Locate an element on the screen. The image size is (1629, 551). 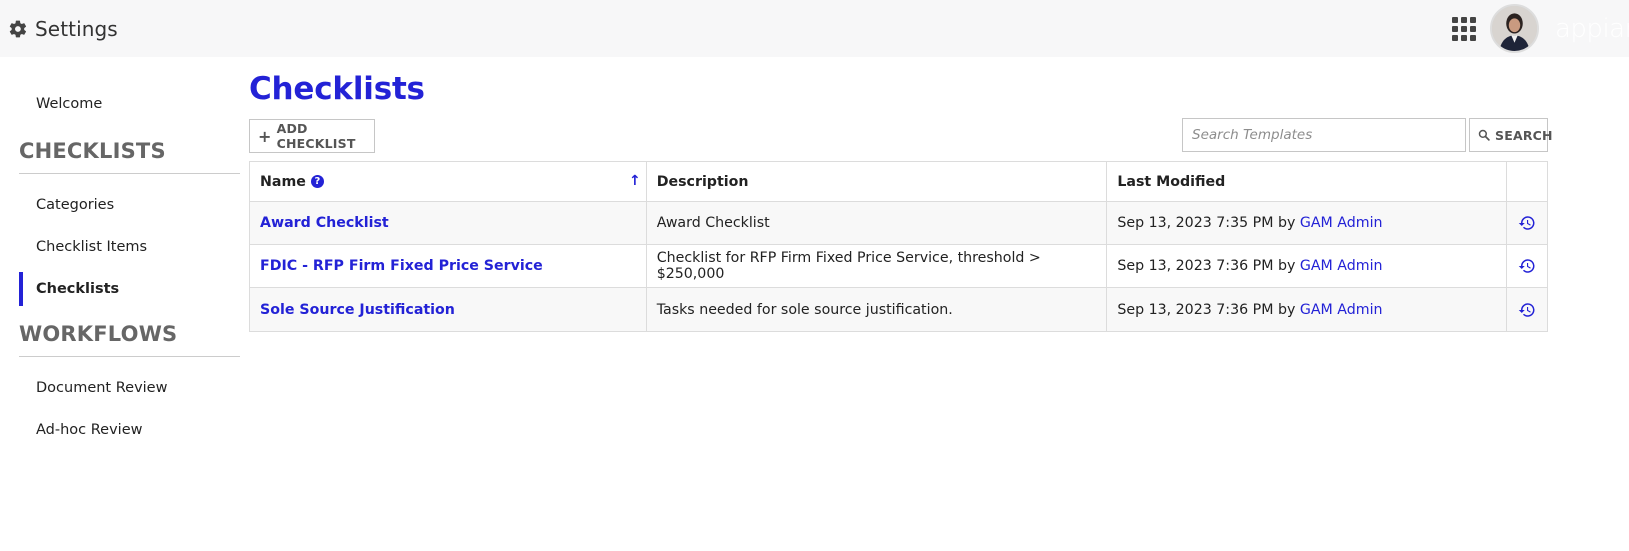
header-brand: Settings is located at coordinates (63, 29).